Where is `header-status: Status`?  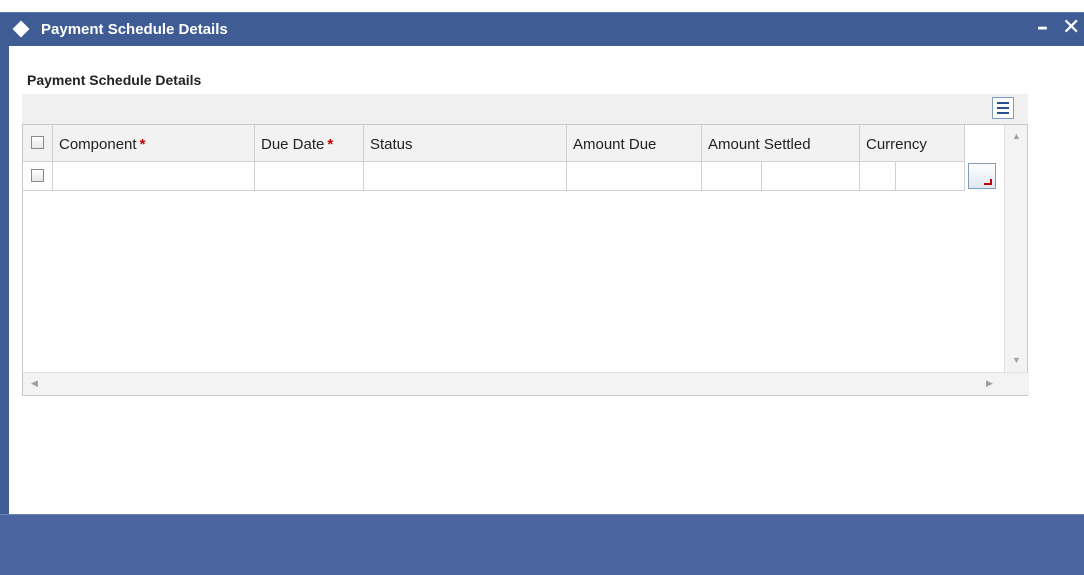 header-status: Status is located at coordinates (465, 143).